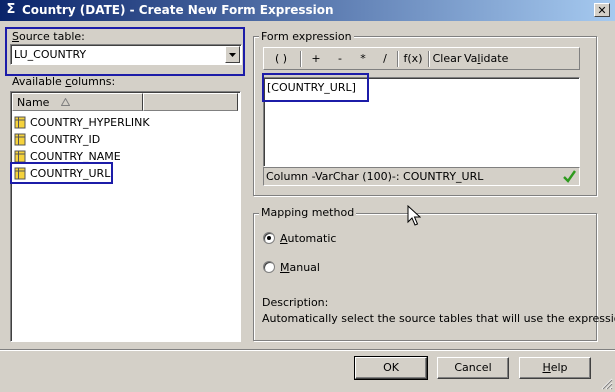 This screenshot has height=392, width=615. Describe the element at coordinates (308, 212) in the screenshot. I see `mapping-method-label: Mapping method` at that location.